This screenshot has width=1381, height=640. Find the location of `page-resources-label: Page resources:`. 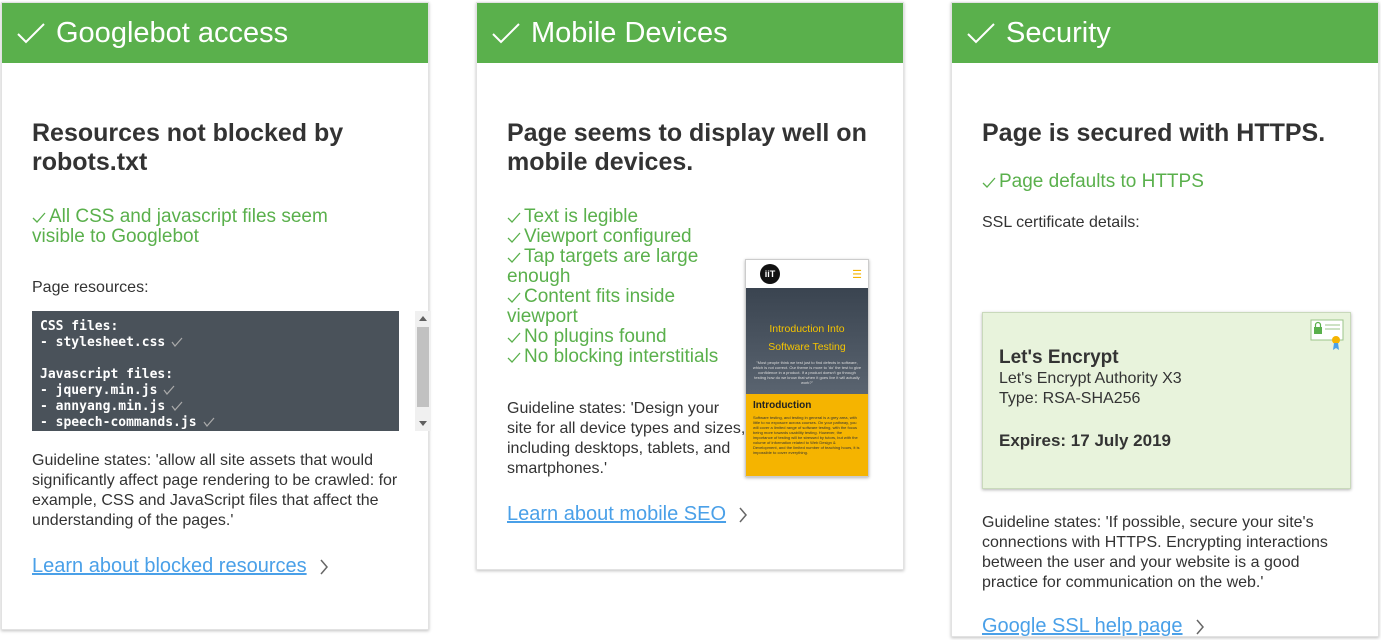

page-resources-label: Page resources: is located at coordinates (90, 287).